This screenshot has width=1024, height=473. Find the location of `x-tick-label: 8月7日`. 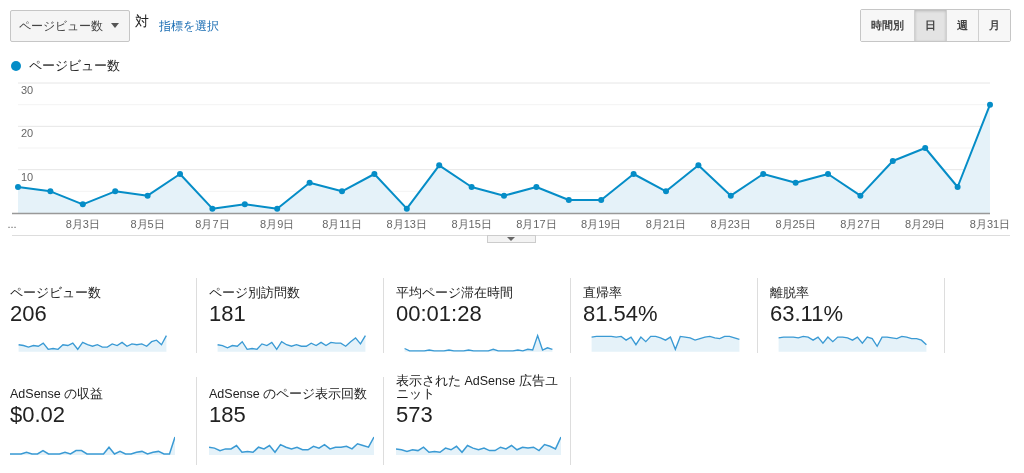

x-tick-label: 8月7日 is located at coordinates (212, 224).